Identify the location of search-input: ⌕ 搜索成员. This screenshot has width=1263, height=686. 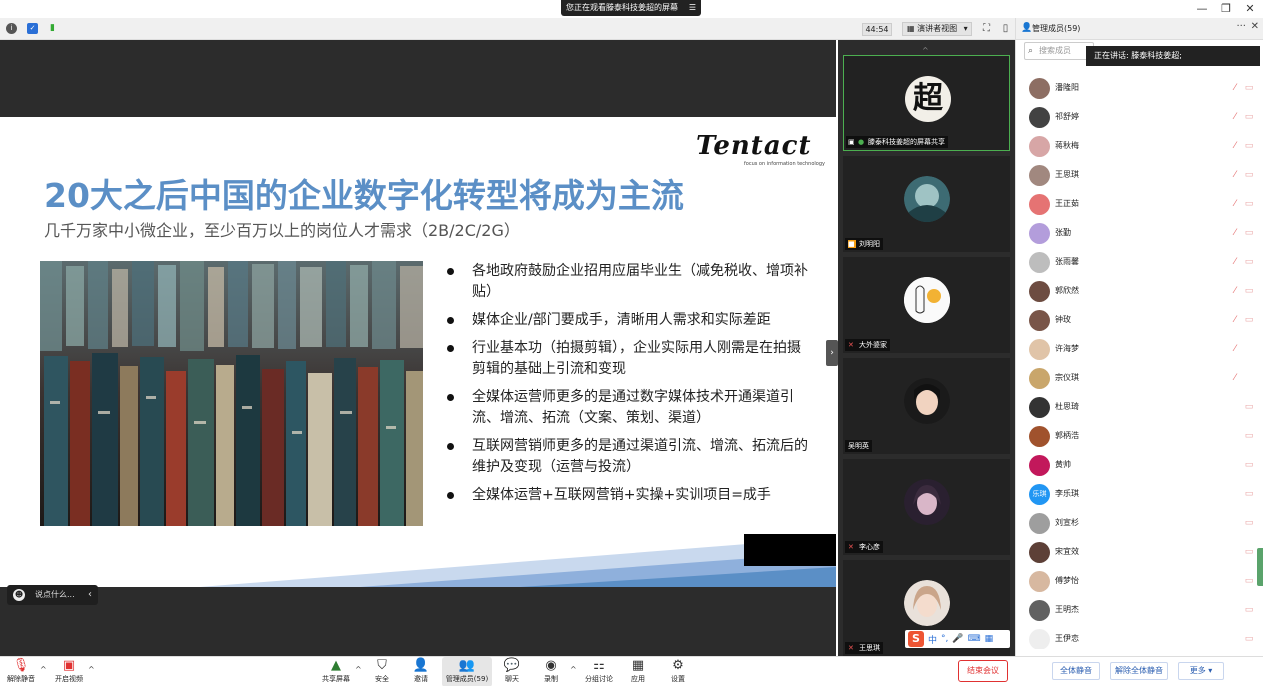
(1059, 51).